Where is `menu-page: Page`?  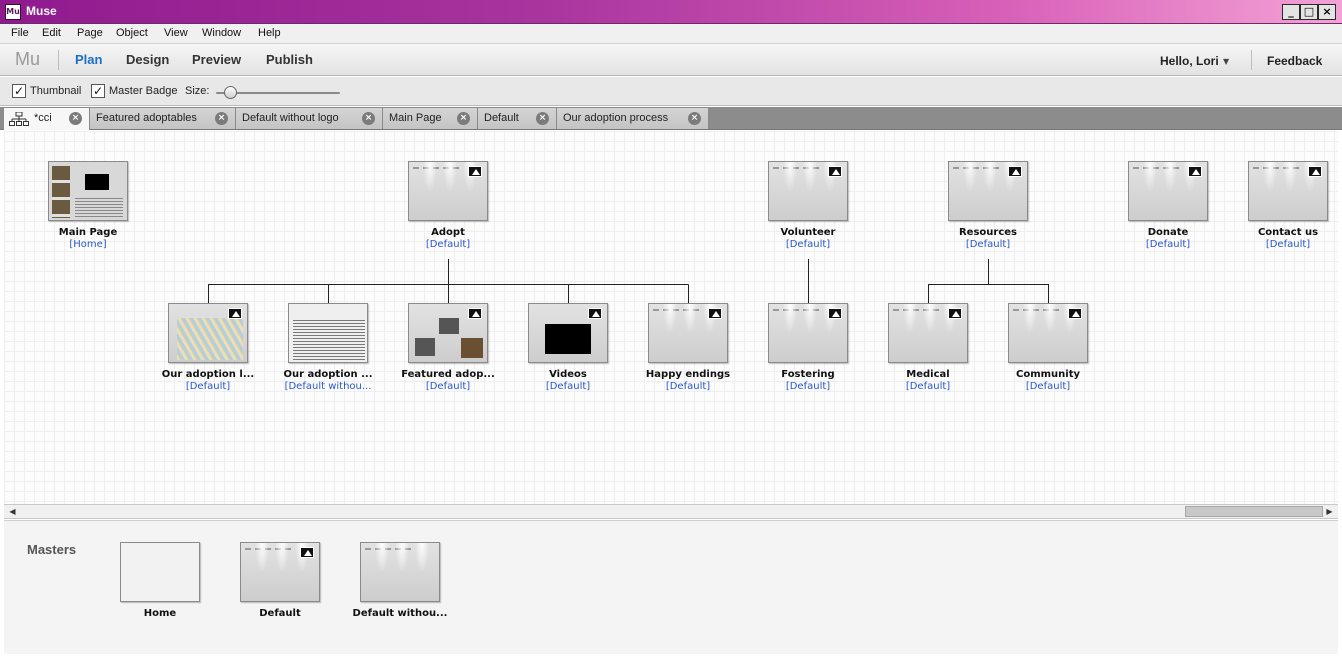 menu-page: Page is located at coordinates (90, 33).